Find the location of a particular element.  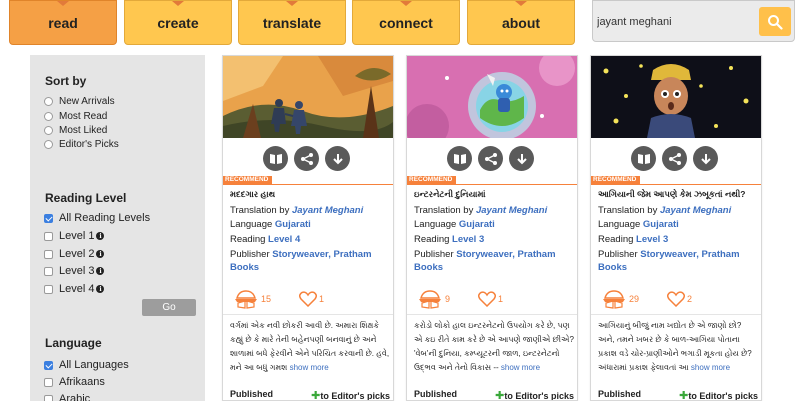

book-title: આગિયાની જેમ આપણે કેમ ઝબૂકતાં નથી? is located at coordinates (678, 194).